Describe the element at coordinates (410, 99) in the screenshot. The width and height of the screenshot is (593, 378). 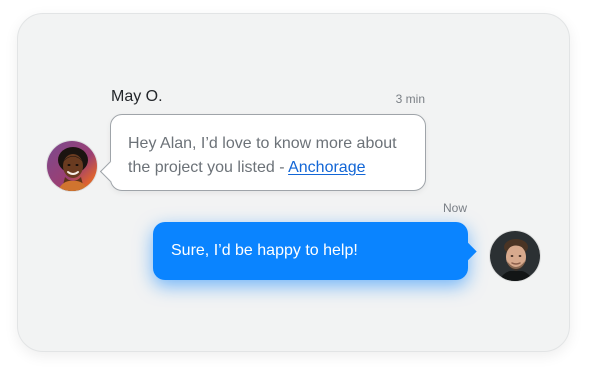
I see `incoming-timestamp: 3 min` at that location.